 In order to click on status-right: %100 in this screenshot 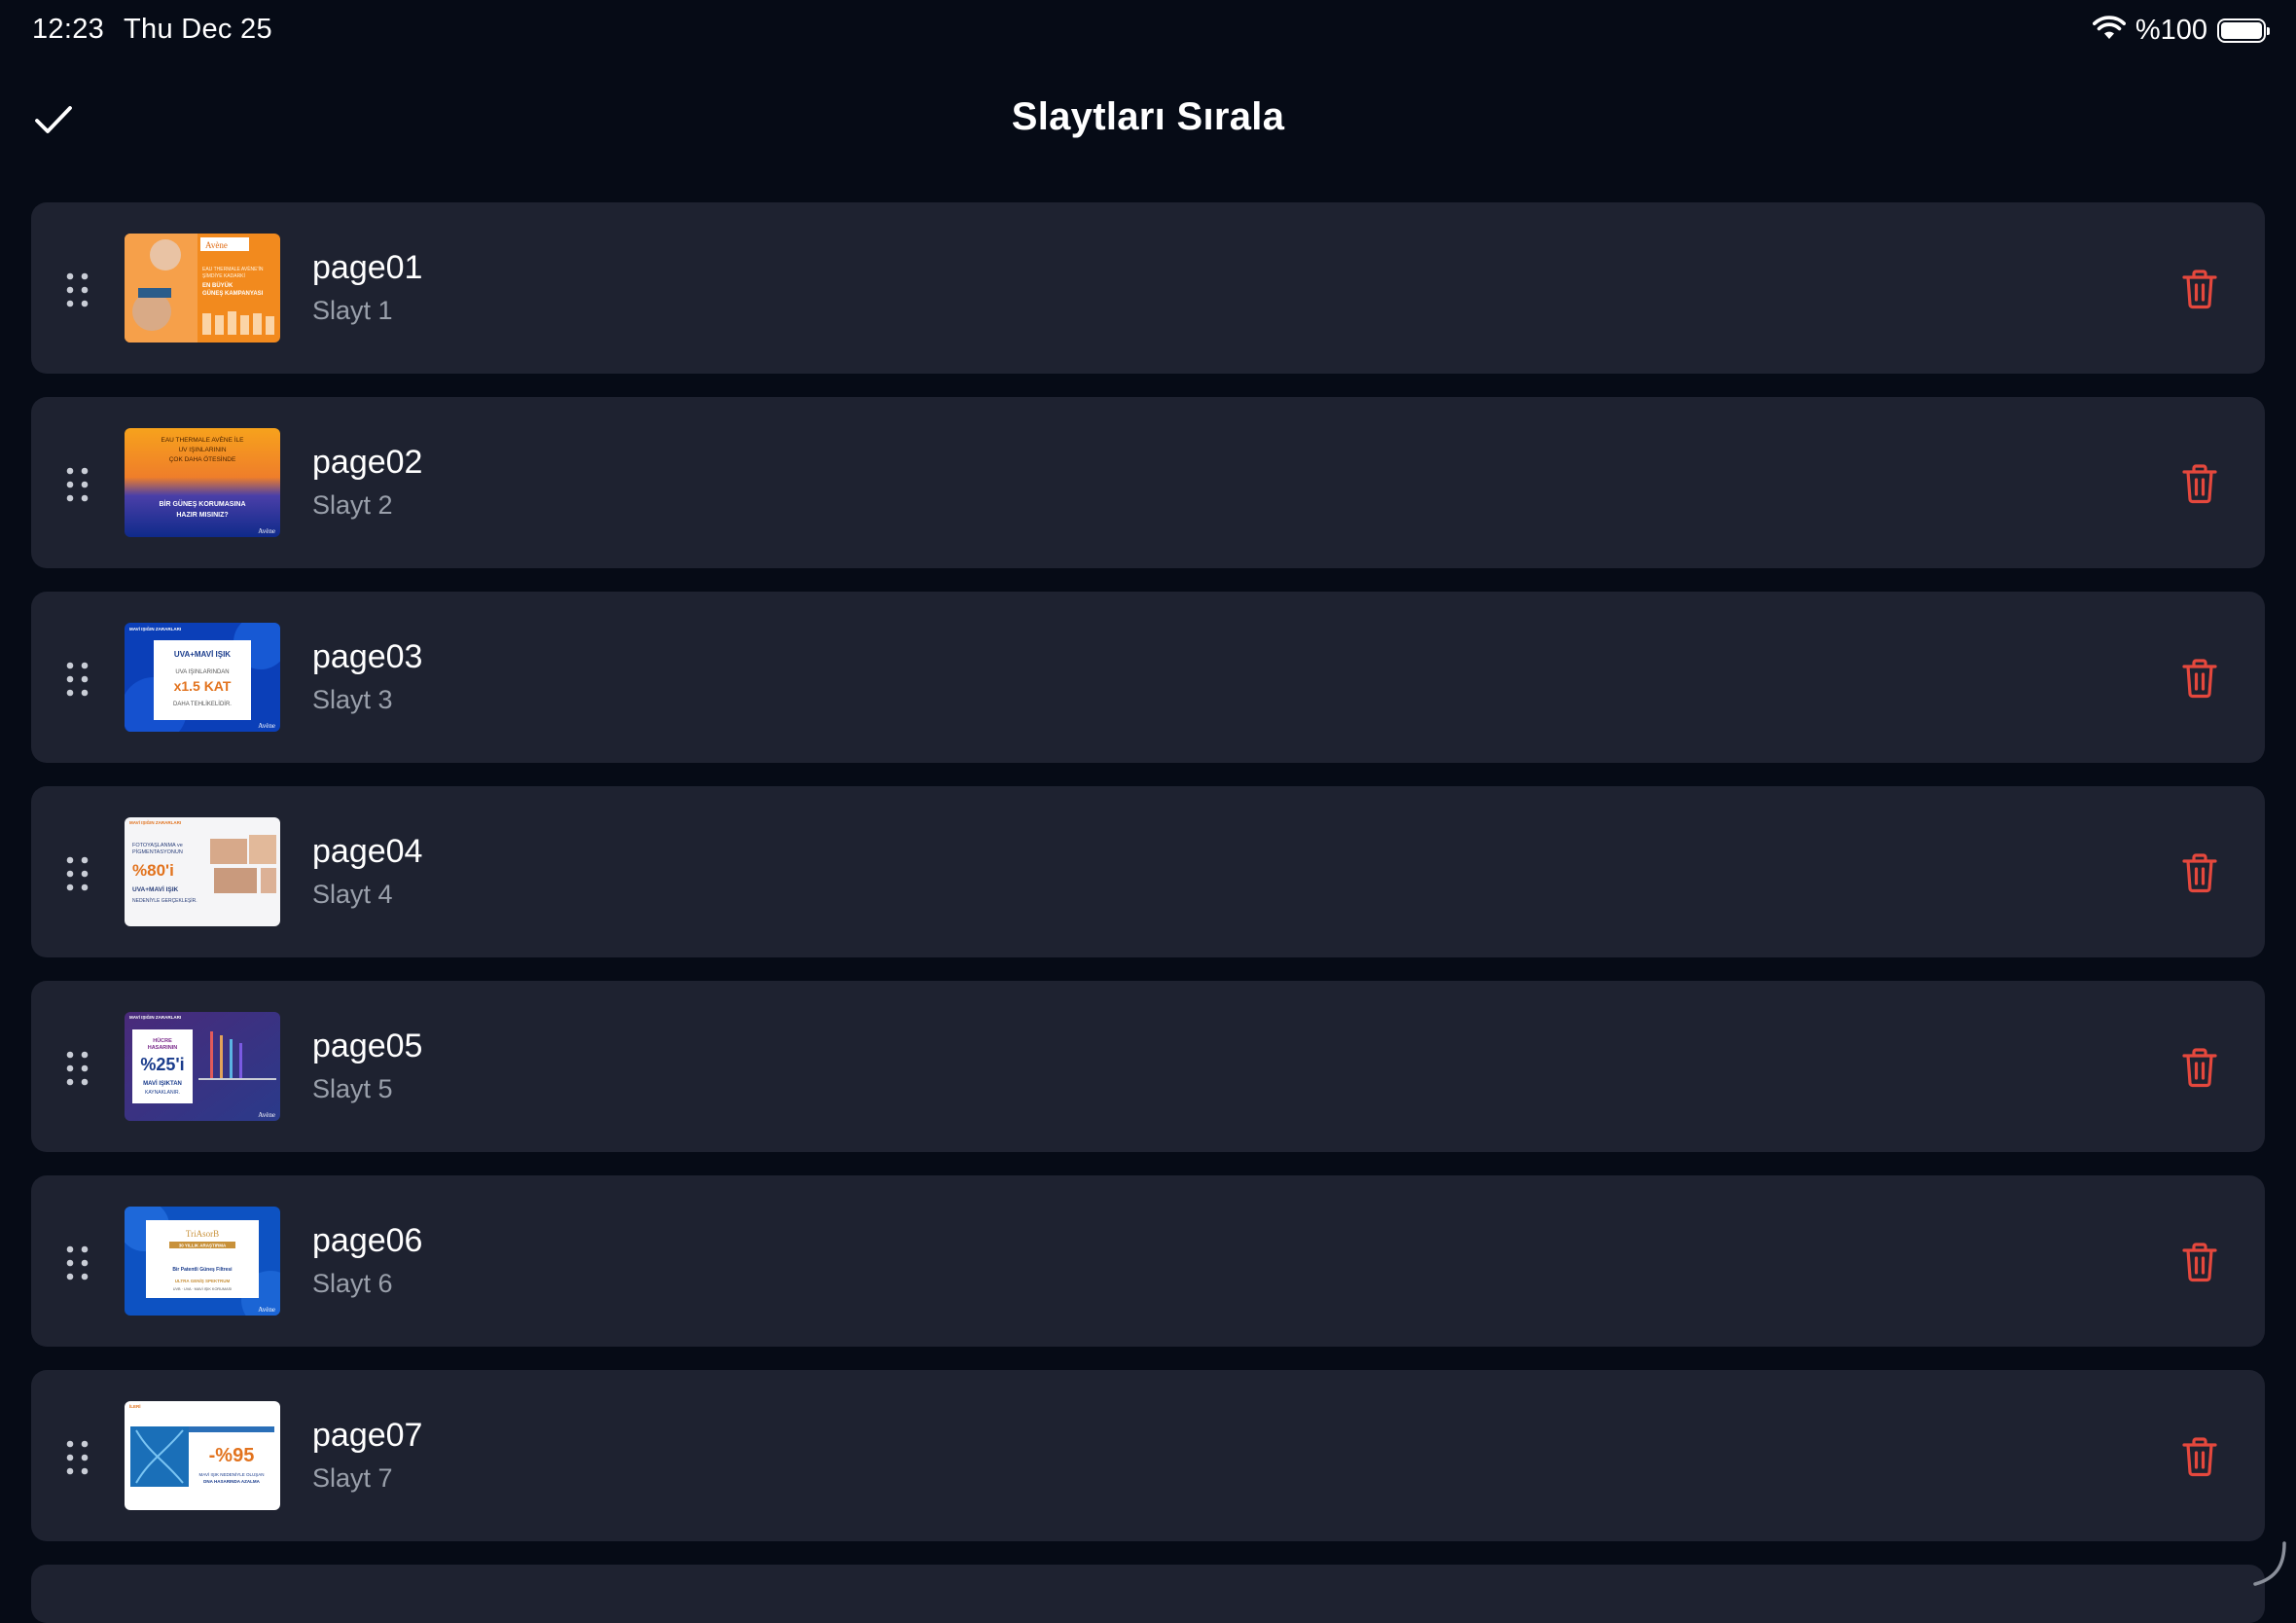, I will do `click(2181, 30)`.